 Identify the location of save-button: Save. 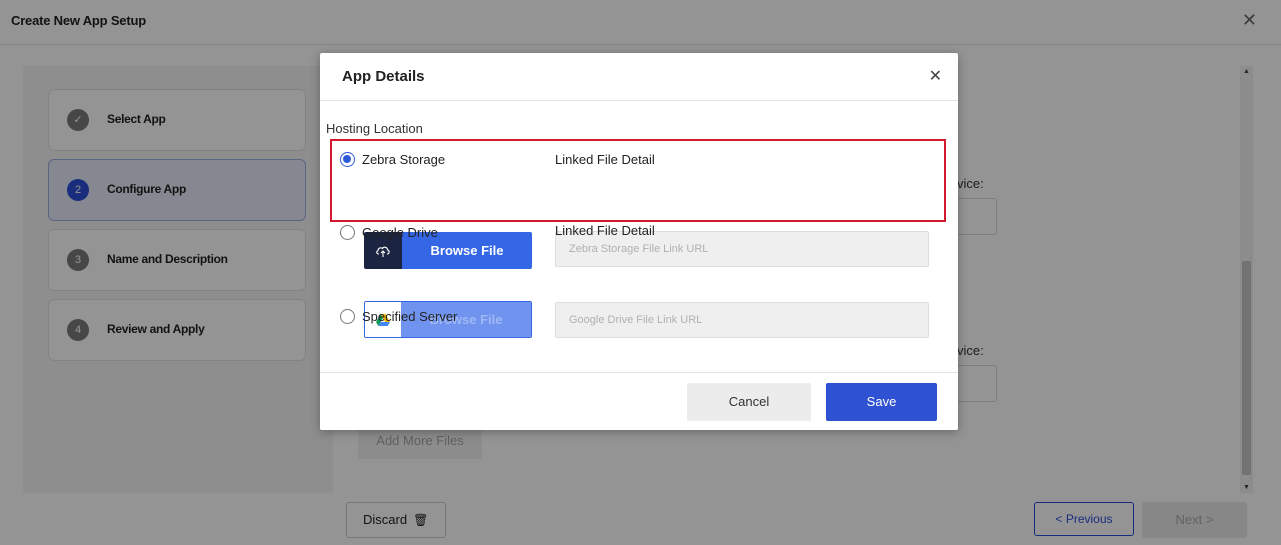
(881, 402).